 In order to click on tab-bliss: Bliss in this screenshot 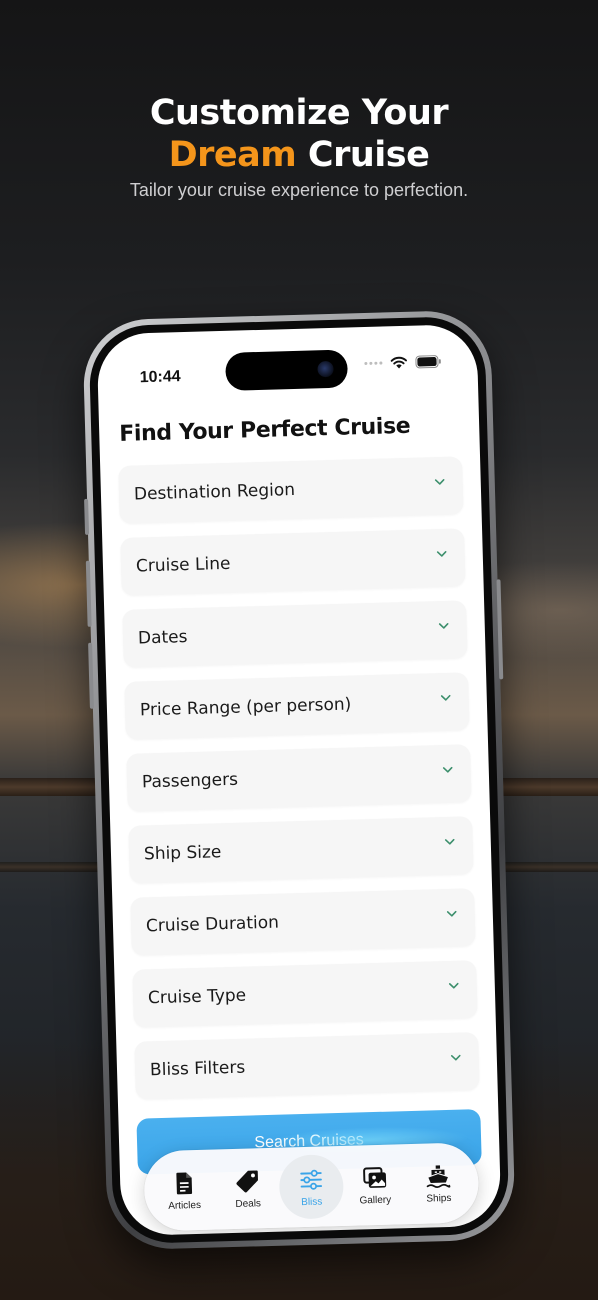, I will do `click(311, 1186)`.